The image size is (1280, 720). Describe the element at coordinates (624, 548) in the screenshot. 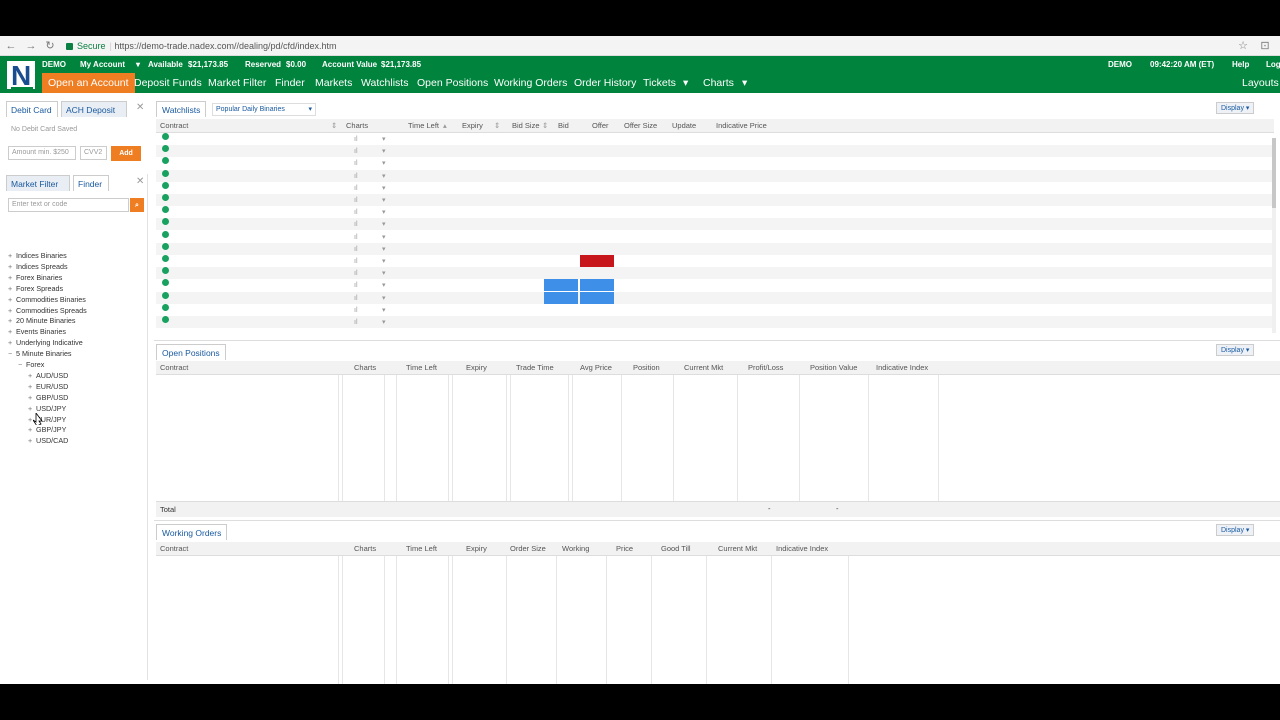

I see `column-header: Price` at that location.